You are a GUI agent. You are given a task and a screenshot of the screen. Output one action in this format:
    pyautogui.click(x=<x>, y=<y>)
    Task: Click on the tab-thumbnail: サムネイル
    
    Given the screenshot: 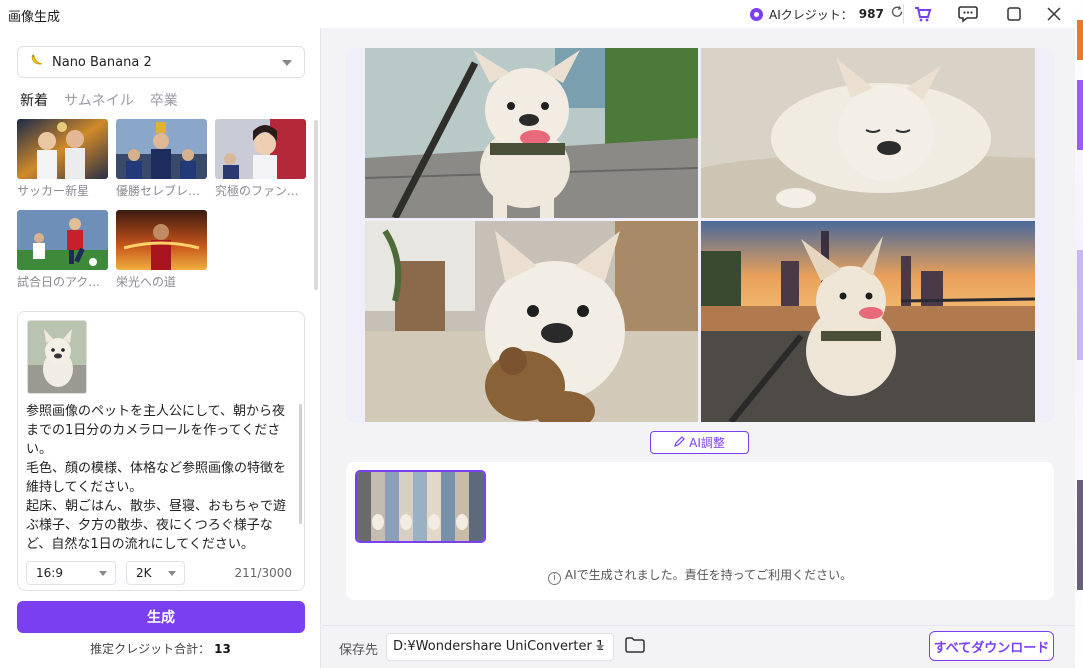 What is the action you would take?
    pyautogui.click(x=99, y=100)
    